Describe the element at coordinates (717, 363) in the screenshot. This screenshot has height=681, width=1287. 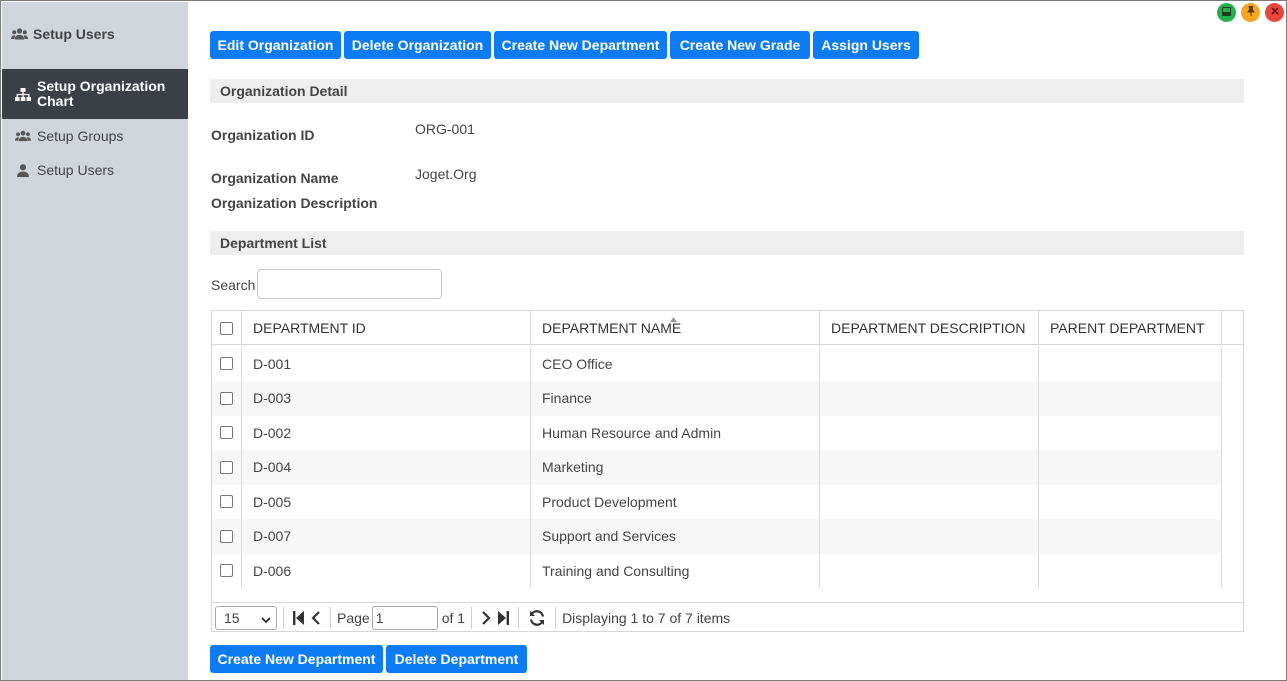
I see `table-row: D-001 CEO Office` at that location.